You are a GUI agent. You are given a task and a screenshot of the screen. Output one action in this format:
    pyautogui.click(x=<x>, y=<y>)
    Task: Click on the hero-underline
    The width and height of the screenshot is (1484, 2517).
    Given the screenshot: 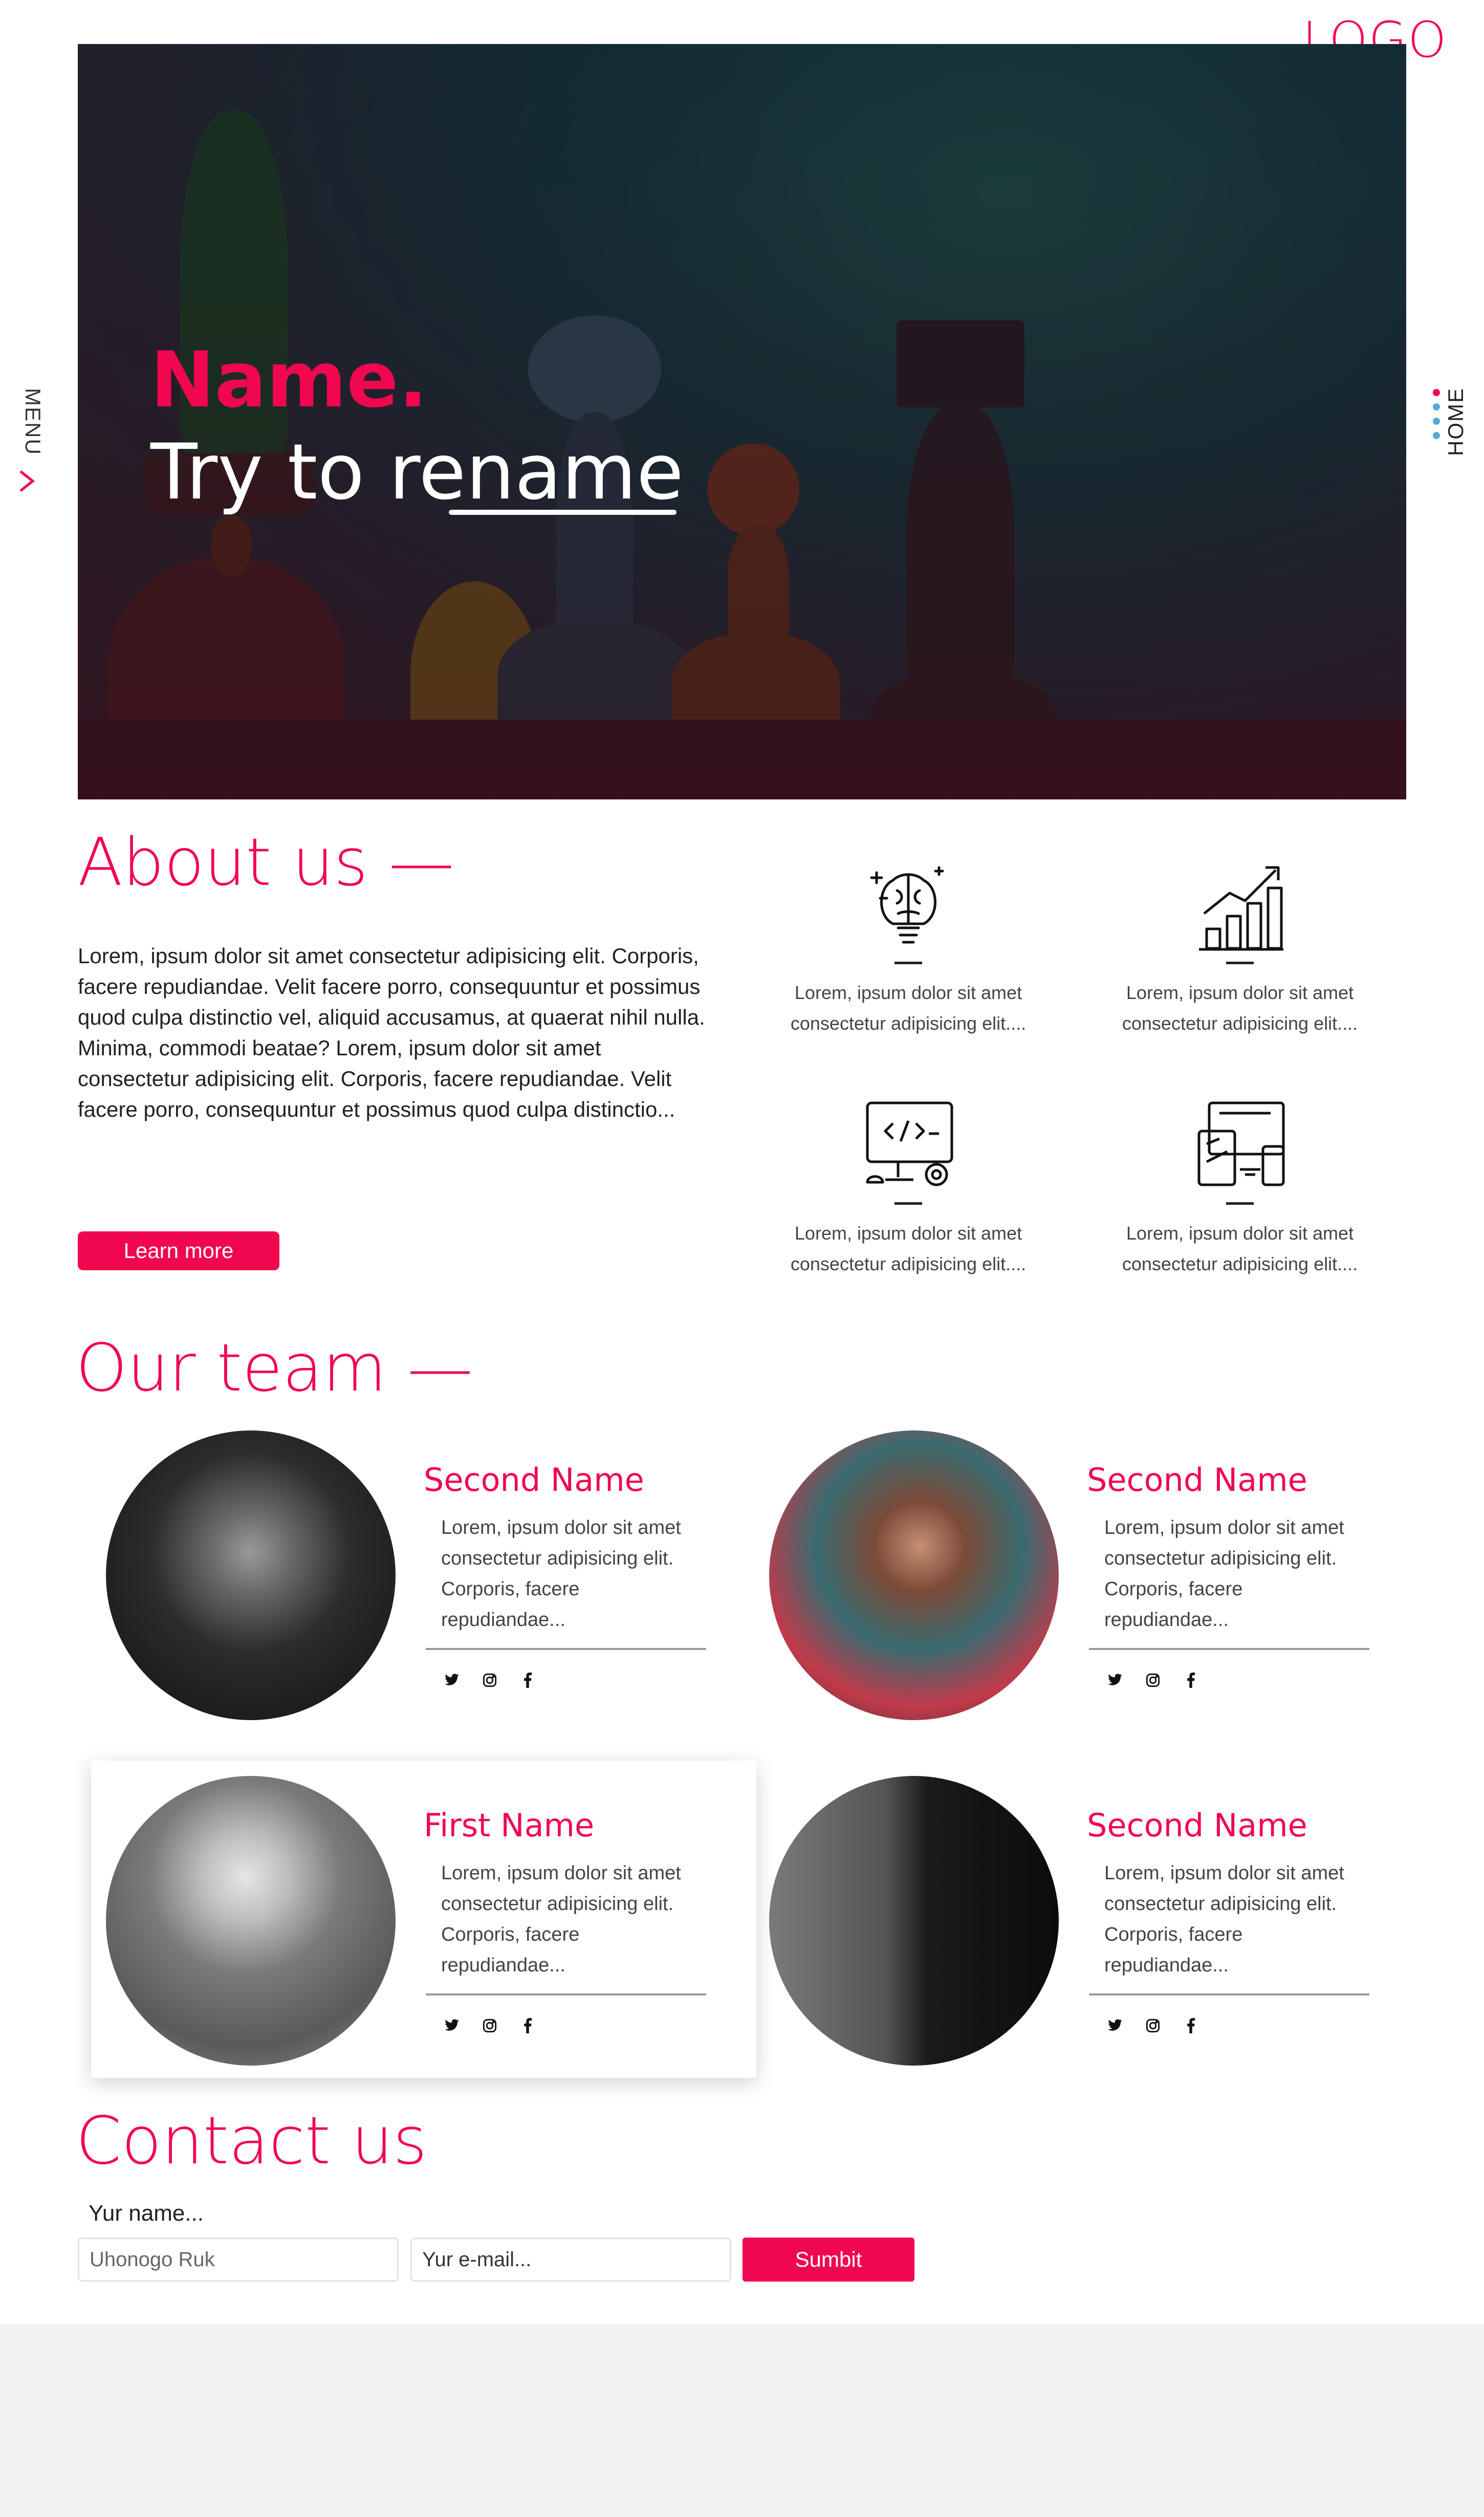 What is the action you would take?
    pyautogui.click(x=562, y=512)
    